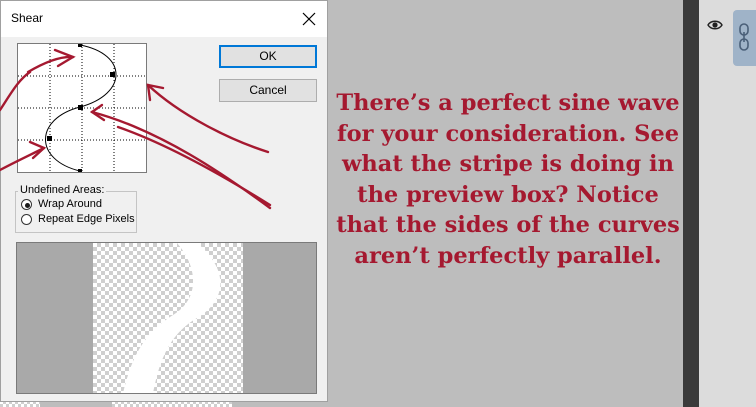 This screenshot has height=407, width=756. I want to click on link-icon, so click(744, 37).